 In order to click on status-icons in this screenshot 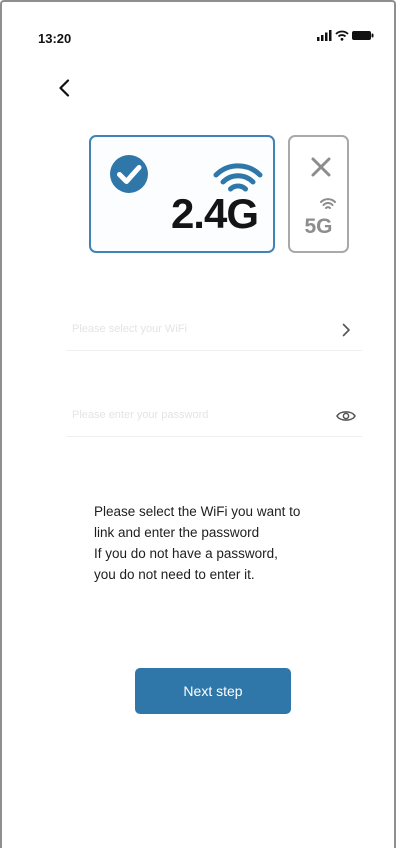, I will do `click(345, 35)`.